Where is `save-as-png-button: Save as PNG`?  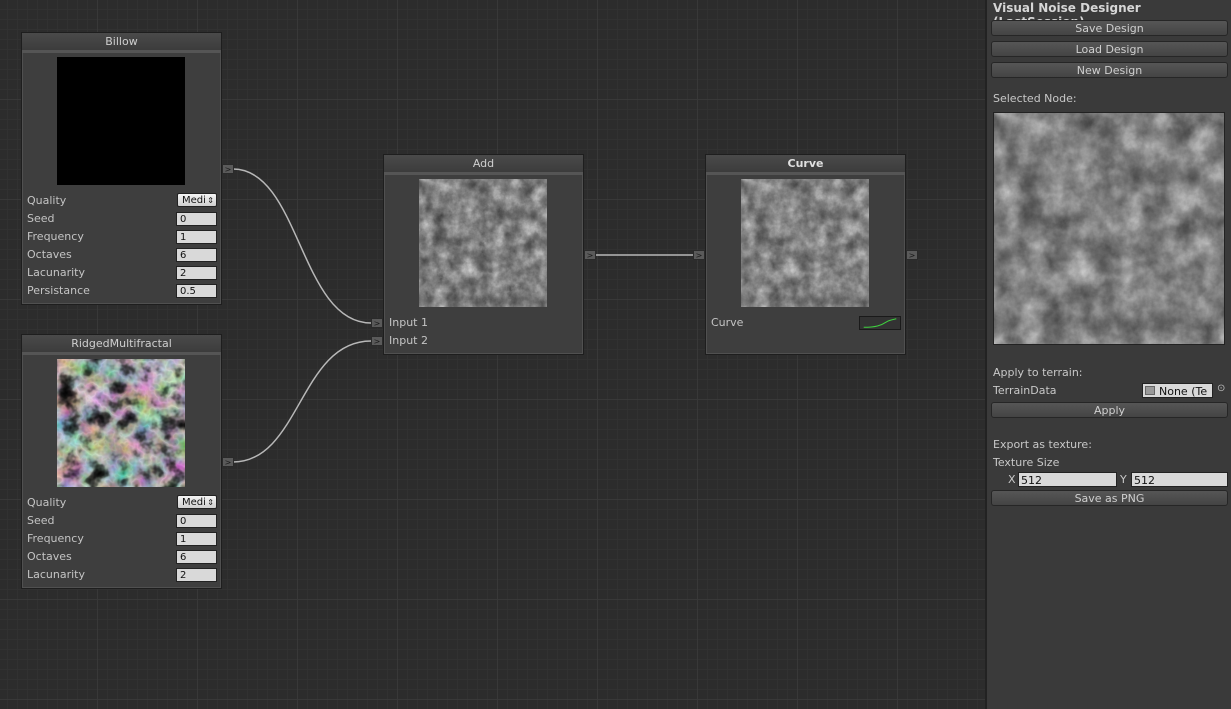 save-as-png-button: Save as PNG is located at coordinates (1109, 498).